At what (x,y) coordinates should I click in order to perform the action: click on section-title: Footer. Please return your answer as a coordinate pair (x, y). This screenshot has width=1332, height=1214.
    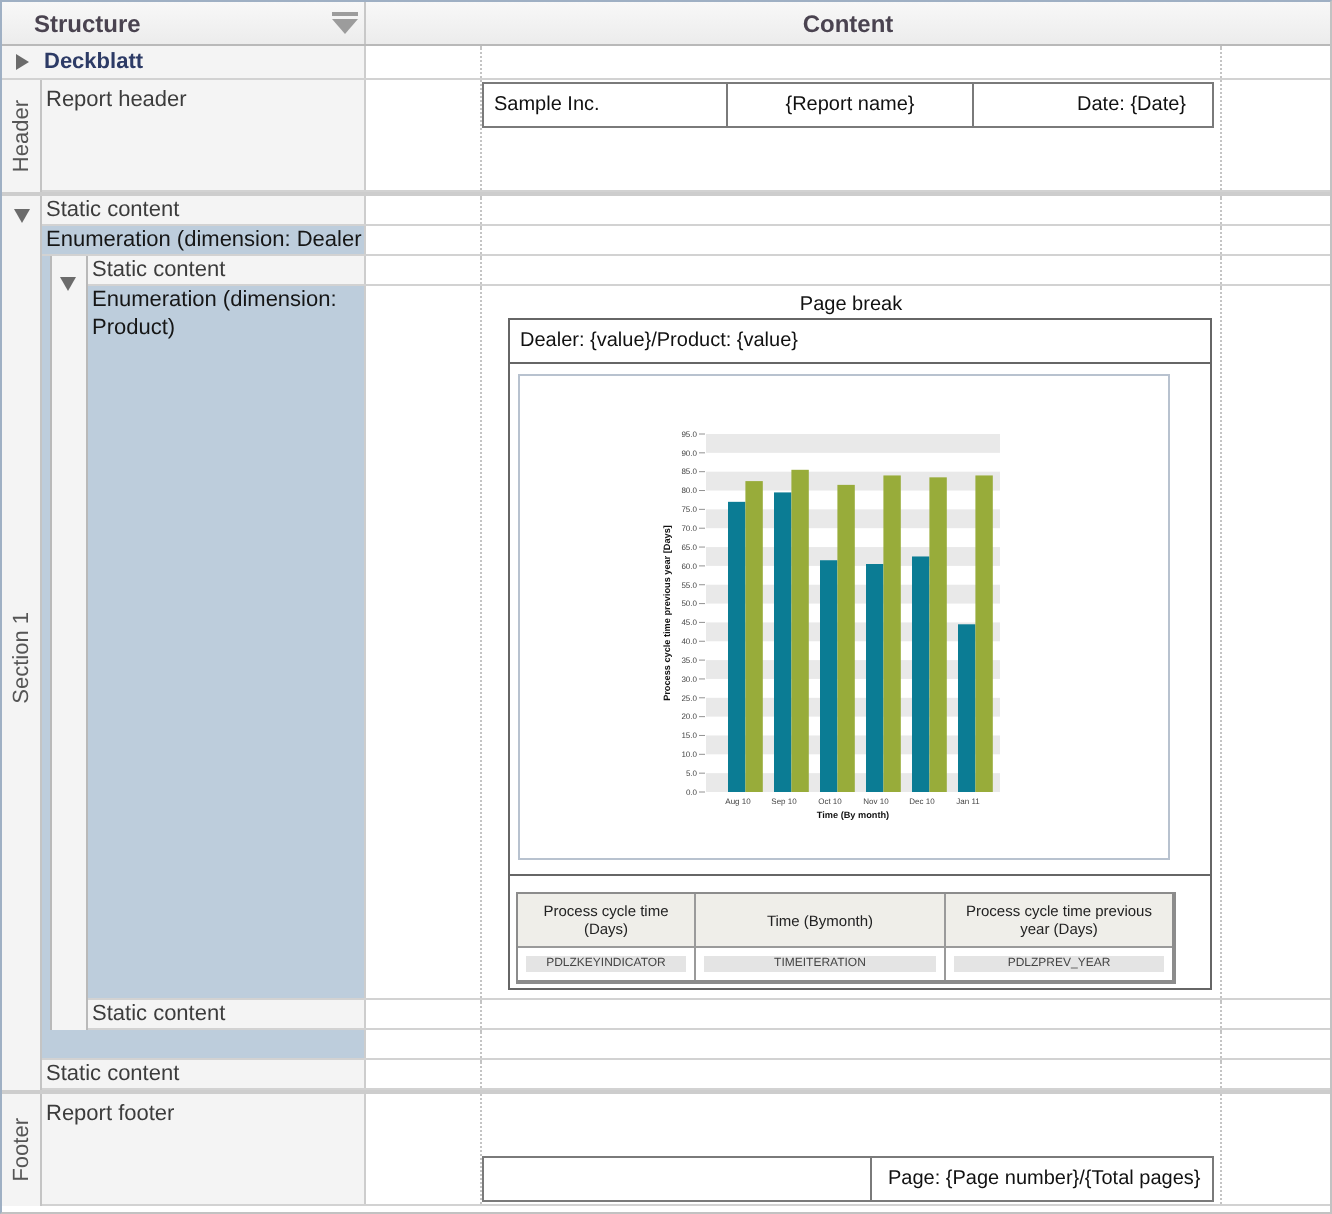
    Looking at the image, I should click on (21, 1150).